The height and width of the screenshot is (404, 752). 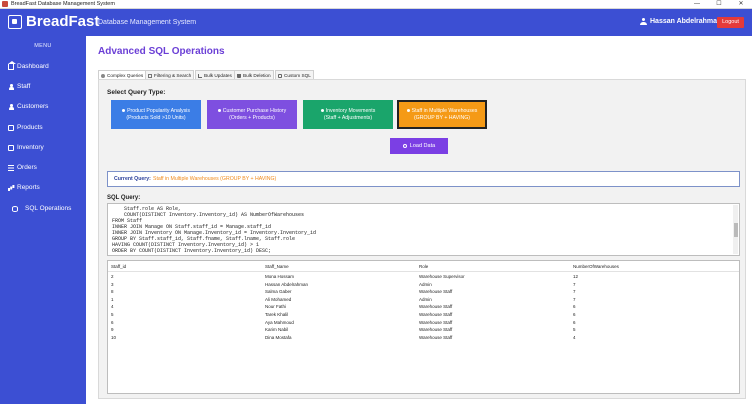 I want to click on sql-query-label: SQL Query:, so click(x=124, y=198).